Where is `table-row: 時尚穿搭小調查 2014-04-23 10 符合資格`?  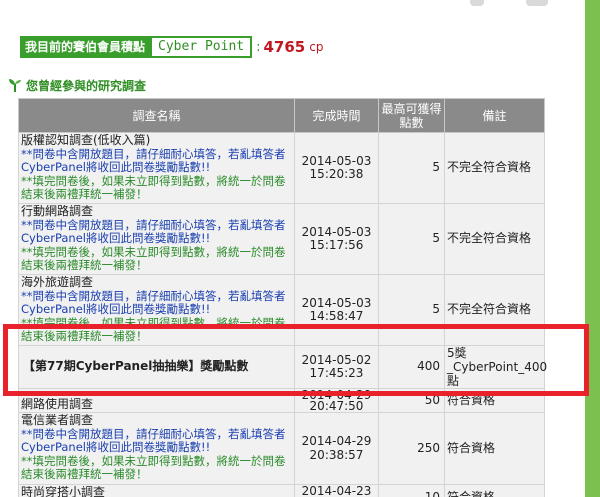
table-row: 時尚穿搭小調查 2014-04-23 10 符合資格 is located at coordinates (281, 490).